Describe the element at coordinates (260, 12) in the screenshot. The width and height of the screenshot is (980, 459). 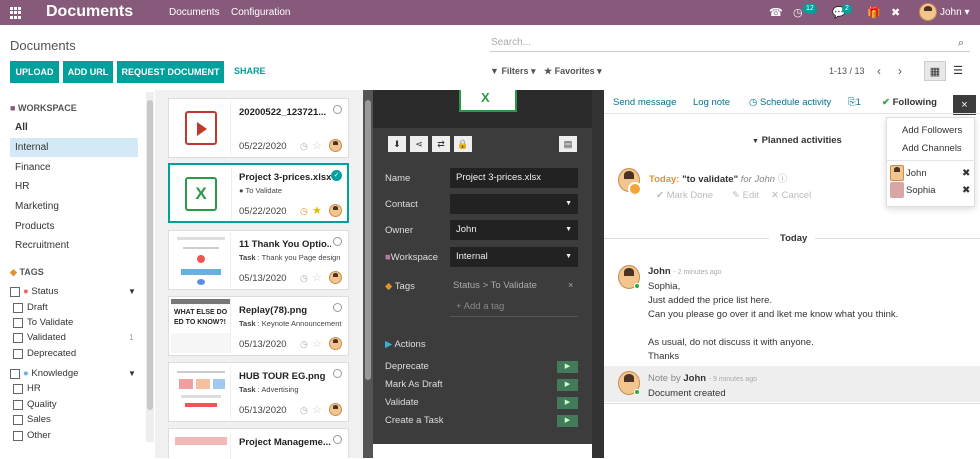
I see `menu-configuration: Configuration` at that location.